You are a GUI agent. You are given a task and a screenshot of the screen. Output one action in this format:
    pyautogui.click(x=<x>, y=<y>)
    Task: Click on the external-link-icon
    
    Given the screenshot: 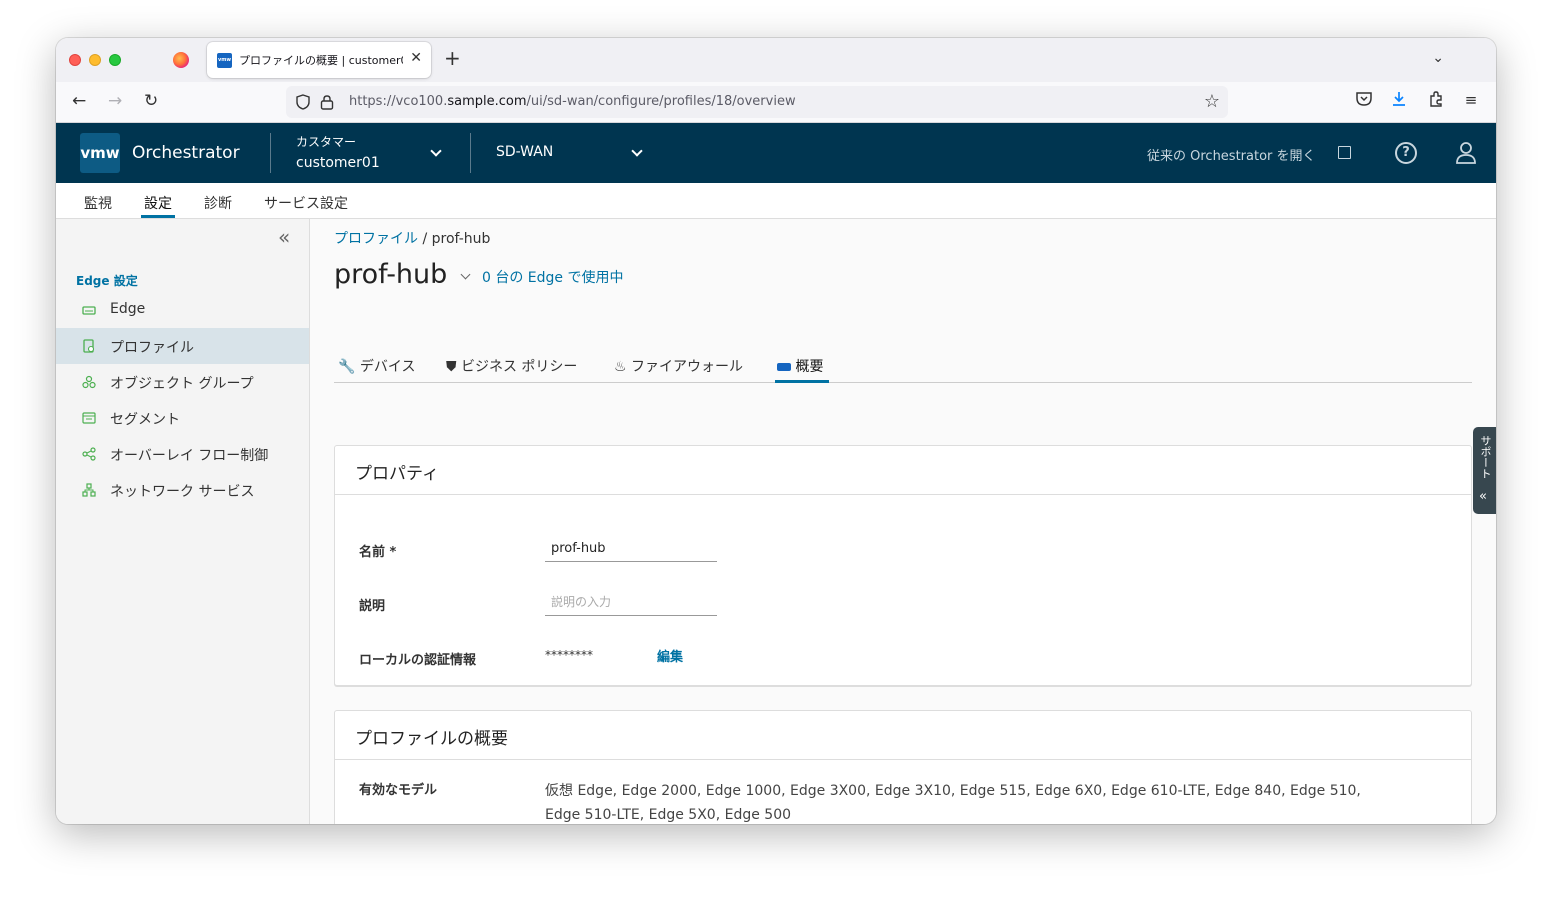 What is the action you would take?
    pyautogui.click(x=1344, y=152)
    